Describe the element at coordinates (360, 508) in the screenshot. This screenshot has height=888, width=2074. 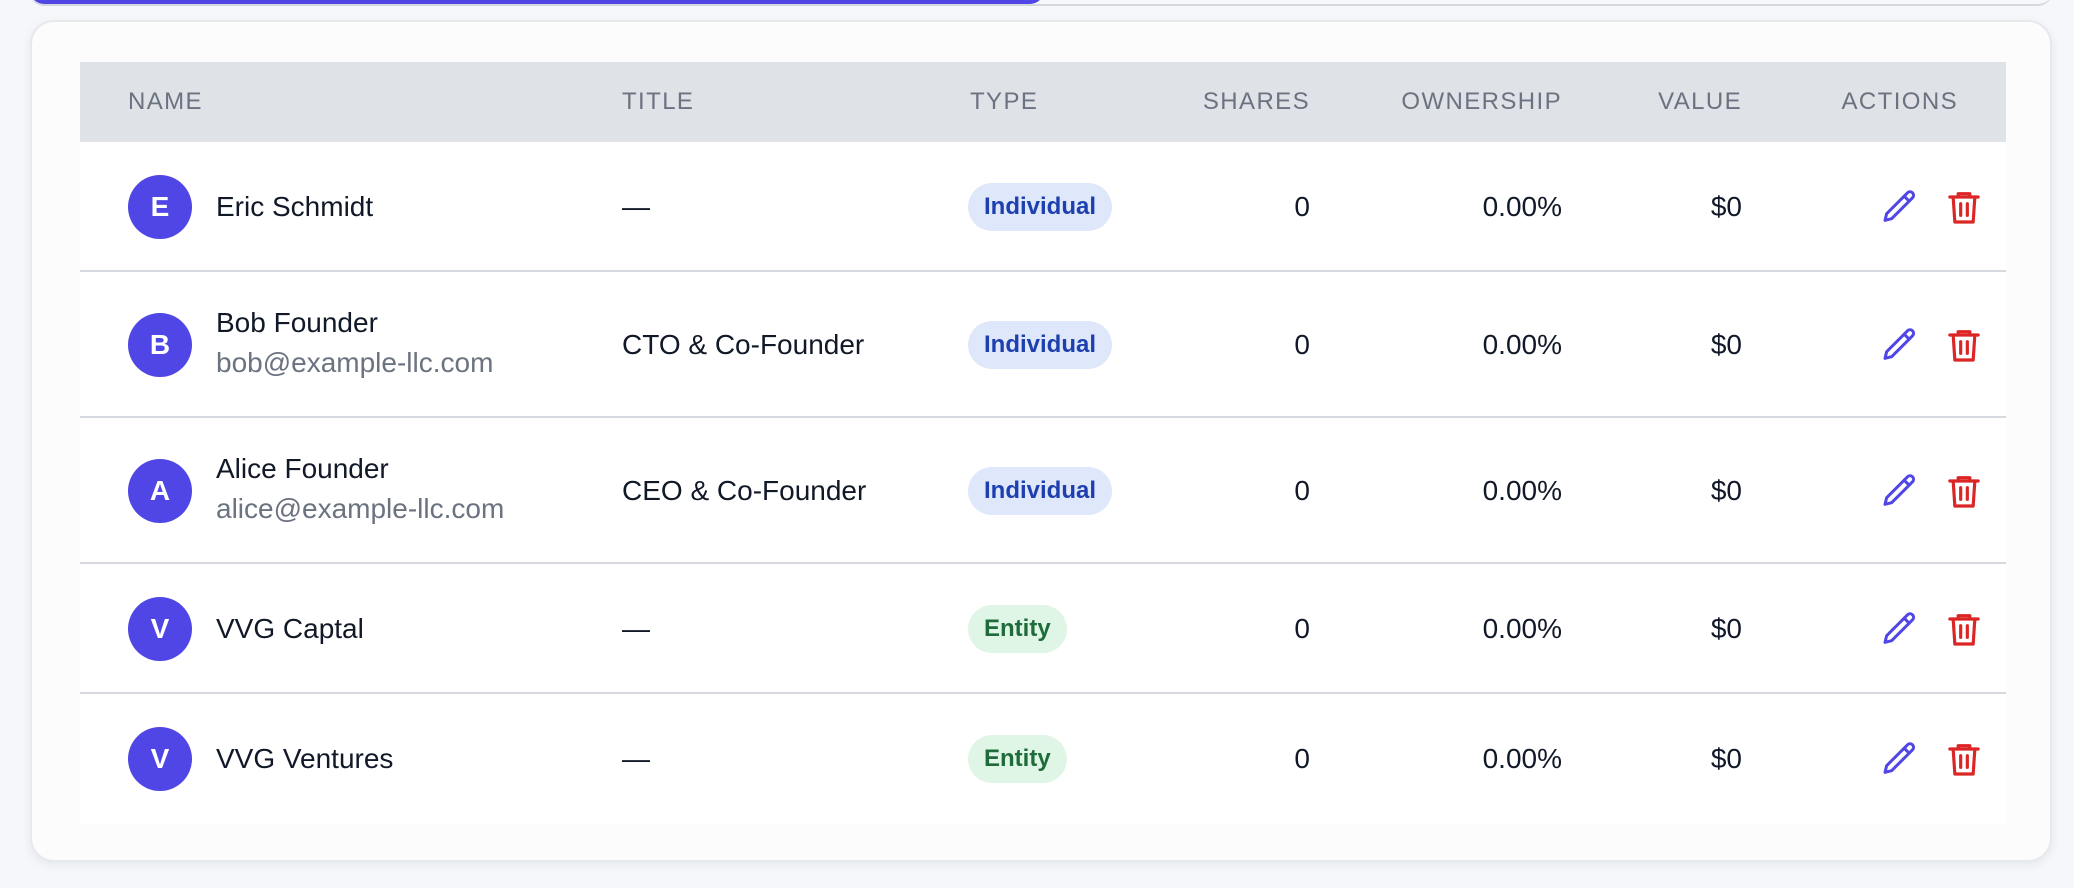
I see `shareholder-email: alice@example-llc.com` at that location.